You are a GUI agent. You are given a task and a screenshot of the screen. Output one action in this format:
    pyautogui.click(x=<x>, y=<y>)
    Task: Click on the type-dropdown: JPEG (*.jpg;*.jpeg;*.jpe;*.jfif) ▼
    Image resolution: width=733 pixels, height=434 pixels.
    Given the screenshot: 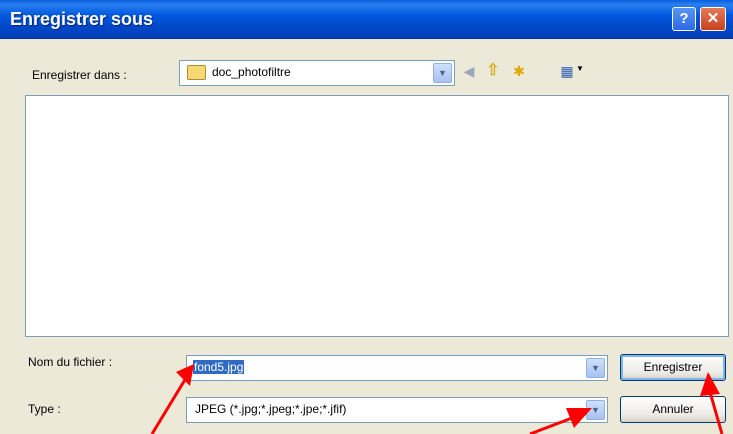 What is the action you would take?
    pyautogui.click(x=397, y=410)
    